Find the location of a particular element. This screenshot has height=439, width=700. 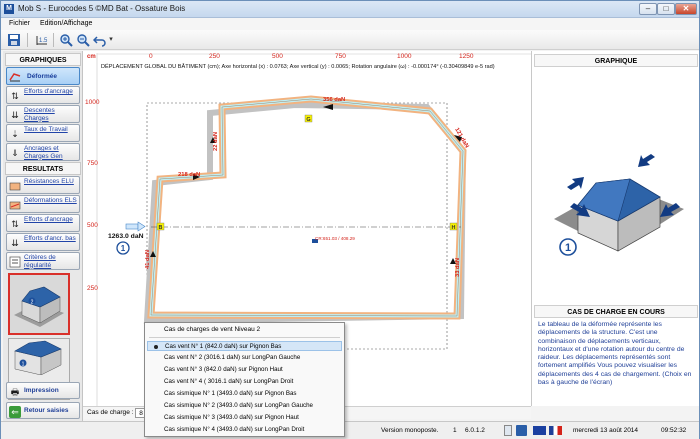

status-version: Version monoposte. is located at coordinates (410, 430).